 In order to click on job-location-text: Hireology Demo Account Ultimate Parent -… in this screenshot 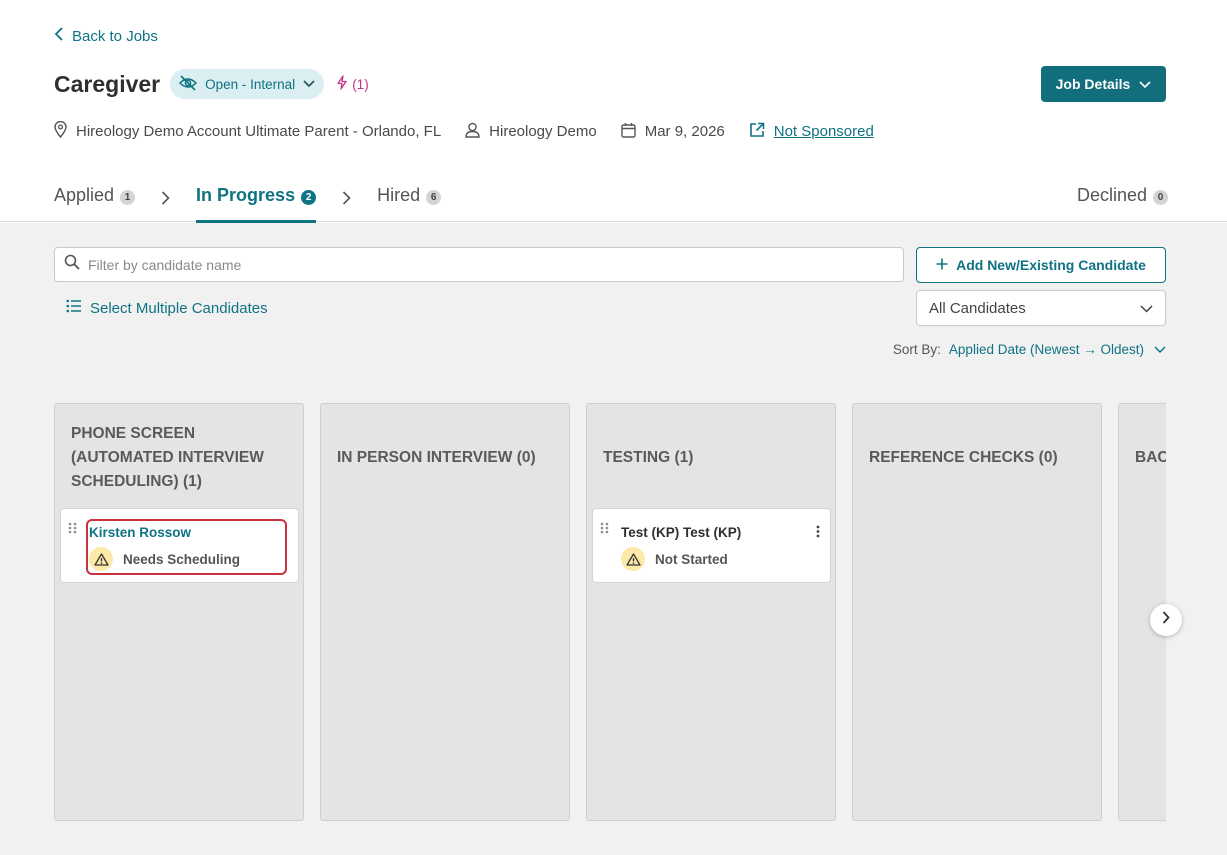, I will do `click(259, 131)`.